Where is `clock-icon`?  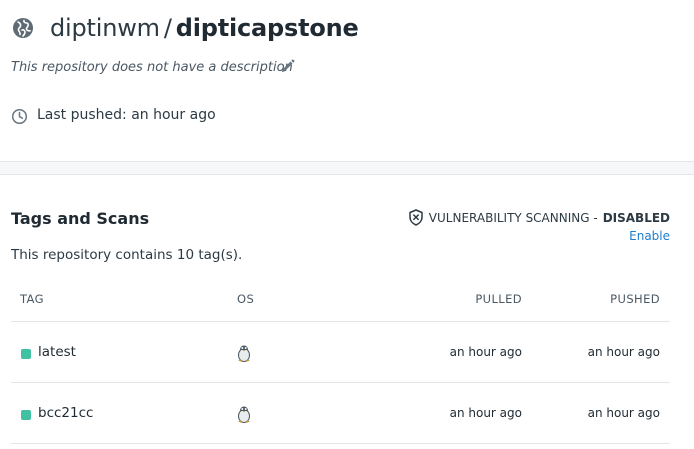 clock-icon is located at coordinates (19, 116).